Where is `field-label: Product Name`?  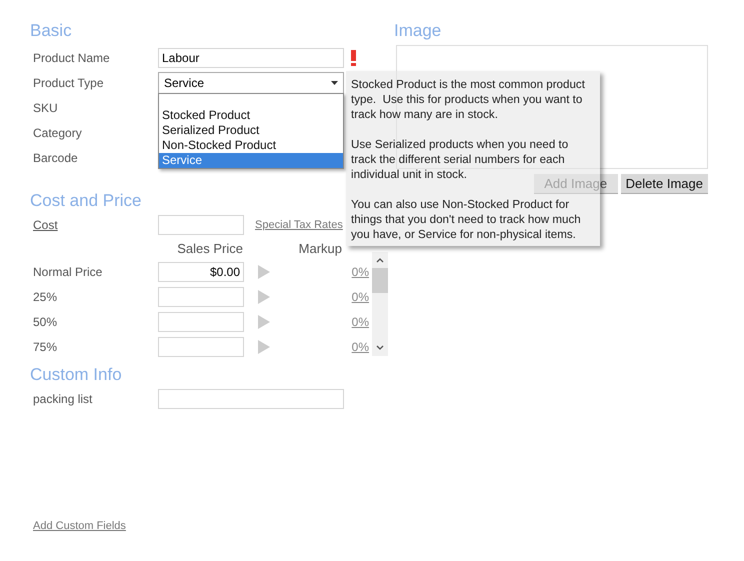 field-label: Product Name is located at coordinates (71, 57).